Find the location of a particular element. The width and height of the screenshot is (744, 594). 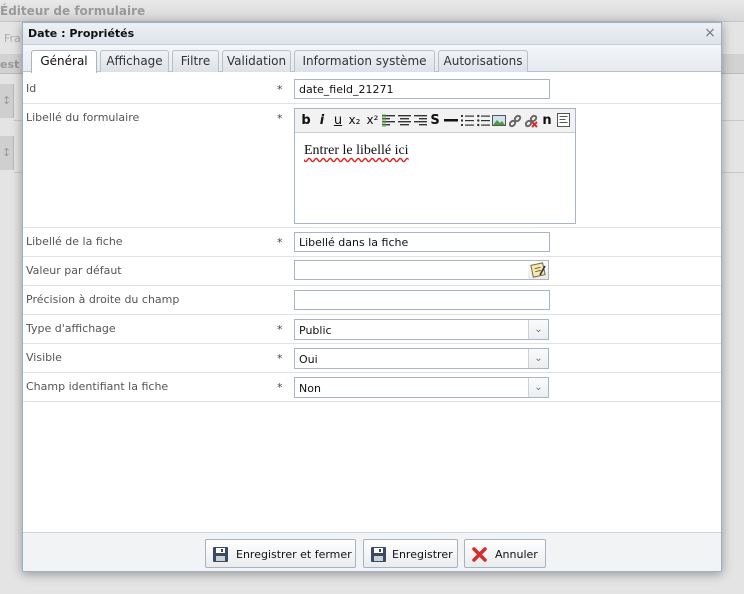

label-type-affichage: Type d'affichage is located at coordinates (71, 328).